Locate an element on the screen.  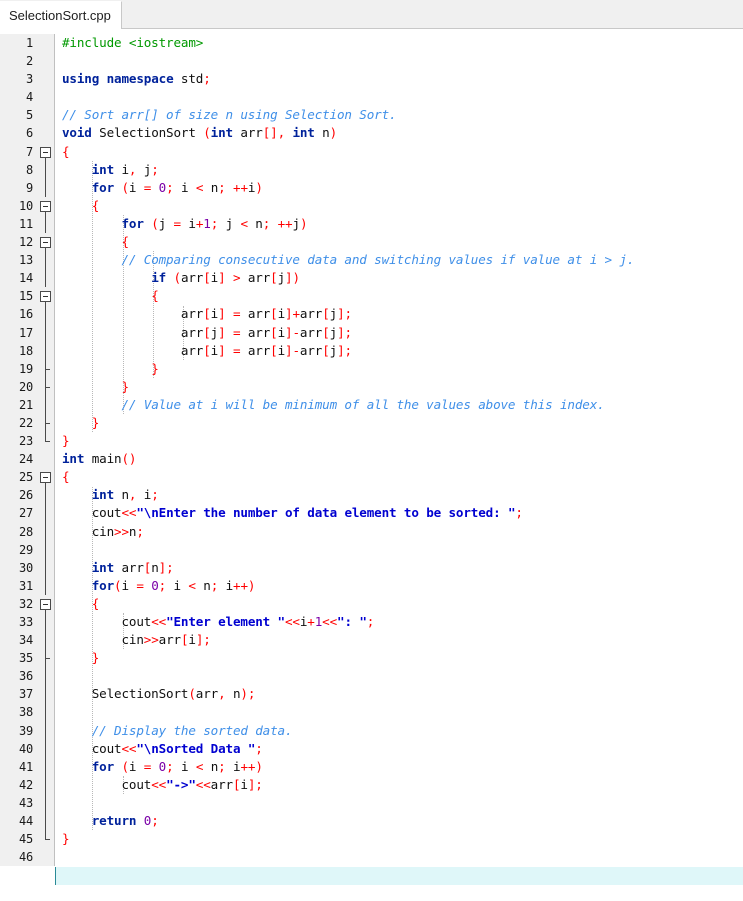
code-line: 43 is located at coordinates (371, 803).